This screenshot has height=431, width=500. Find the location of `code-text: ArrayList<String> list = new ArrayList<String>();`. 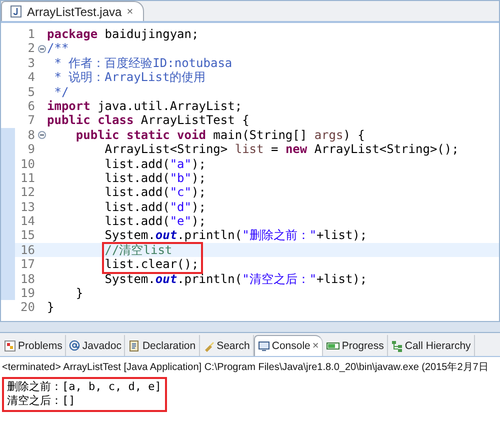

code-text: ArrayList<String> list = new ArrayList<String>(); is located at coordinates (281, 149).